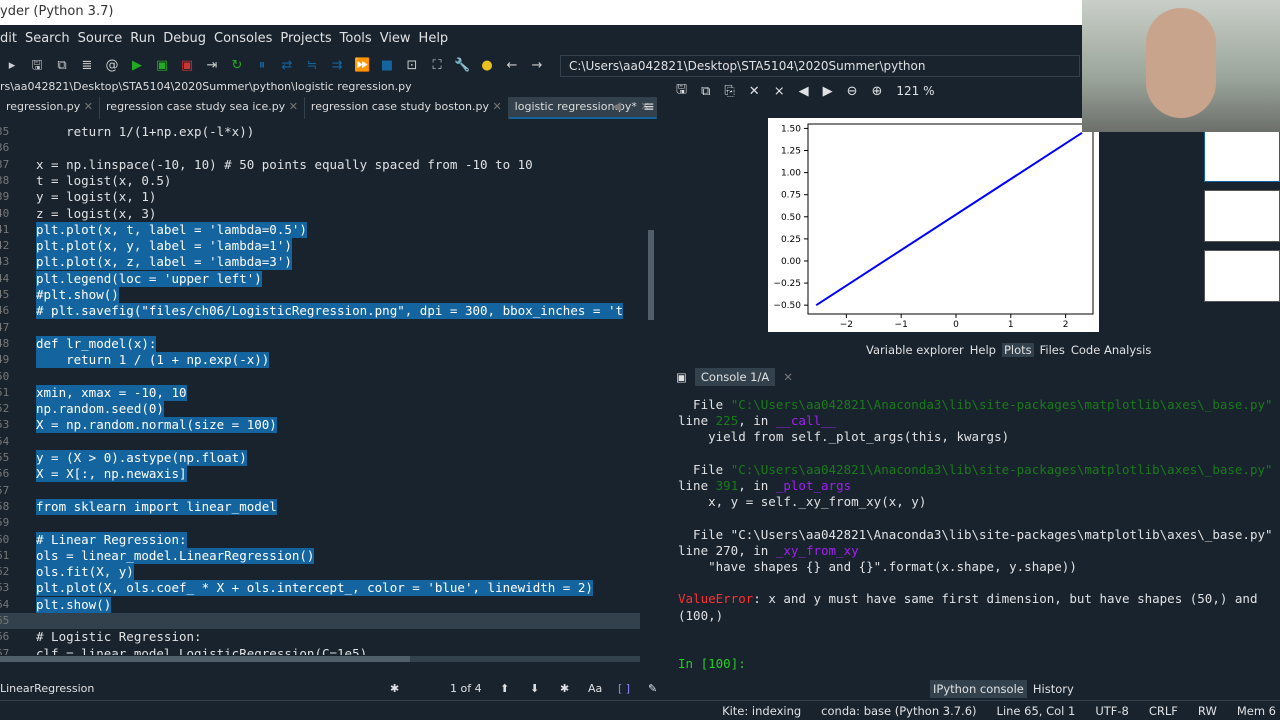  Describe the element at coordinates (1052, 350) in the screenshot. I see `pane-tab: Files` at that location.